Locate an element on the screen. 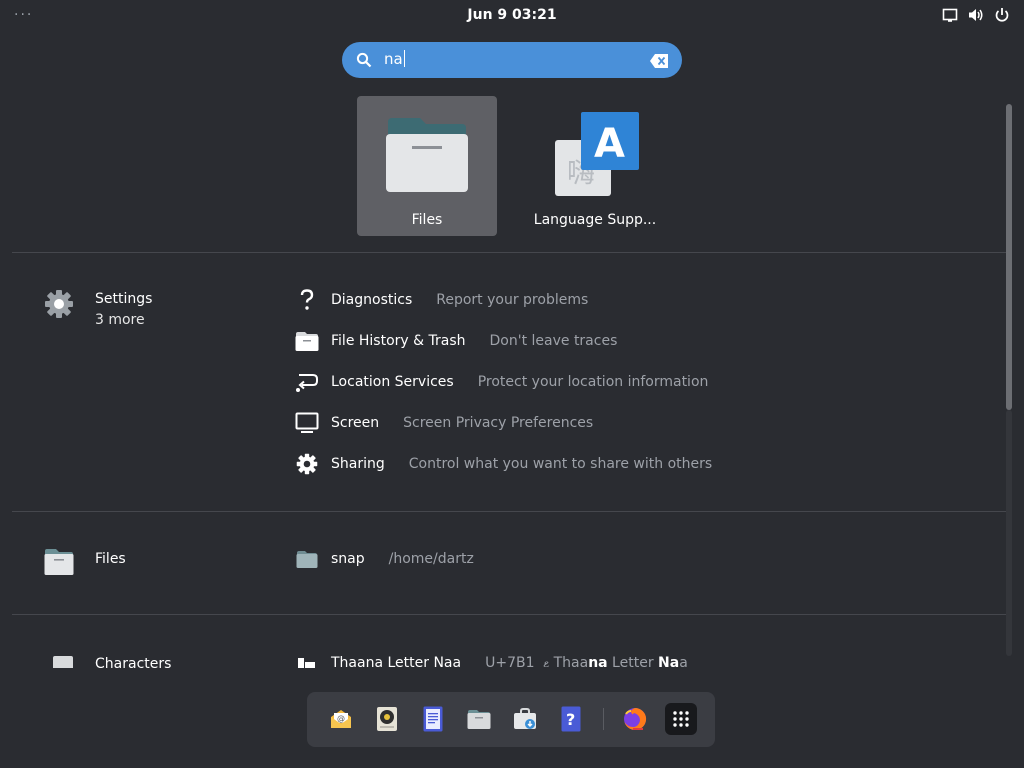 The width and height of the screenshot is (1024, 768). character-glyph-icon is located at coordinates (307, 659).